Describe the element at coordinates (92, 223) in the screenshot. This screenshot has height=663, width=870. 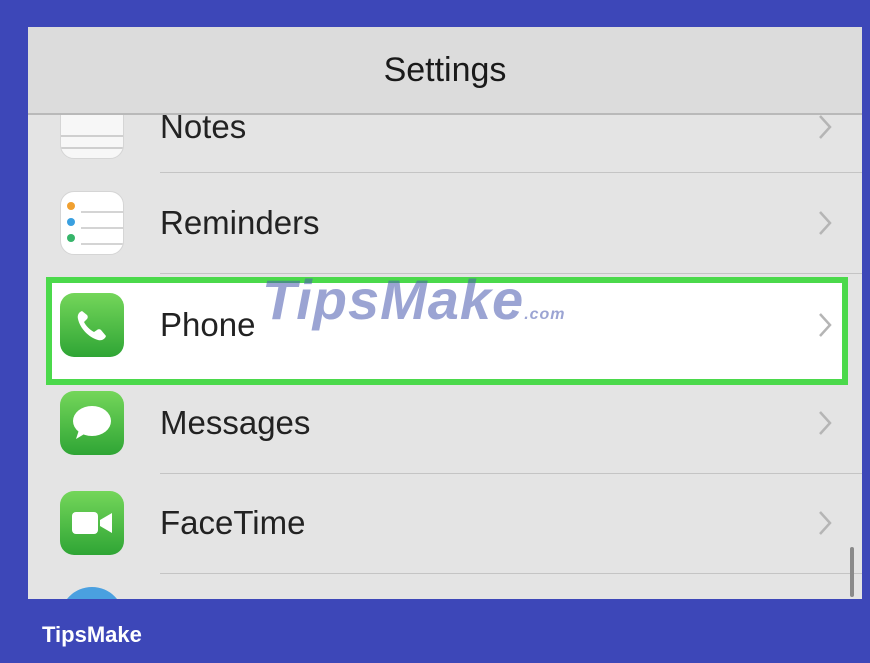
I see `reminders-icon` at that location.